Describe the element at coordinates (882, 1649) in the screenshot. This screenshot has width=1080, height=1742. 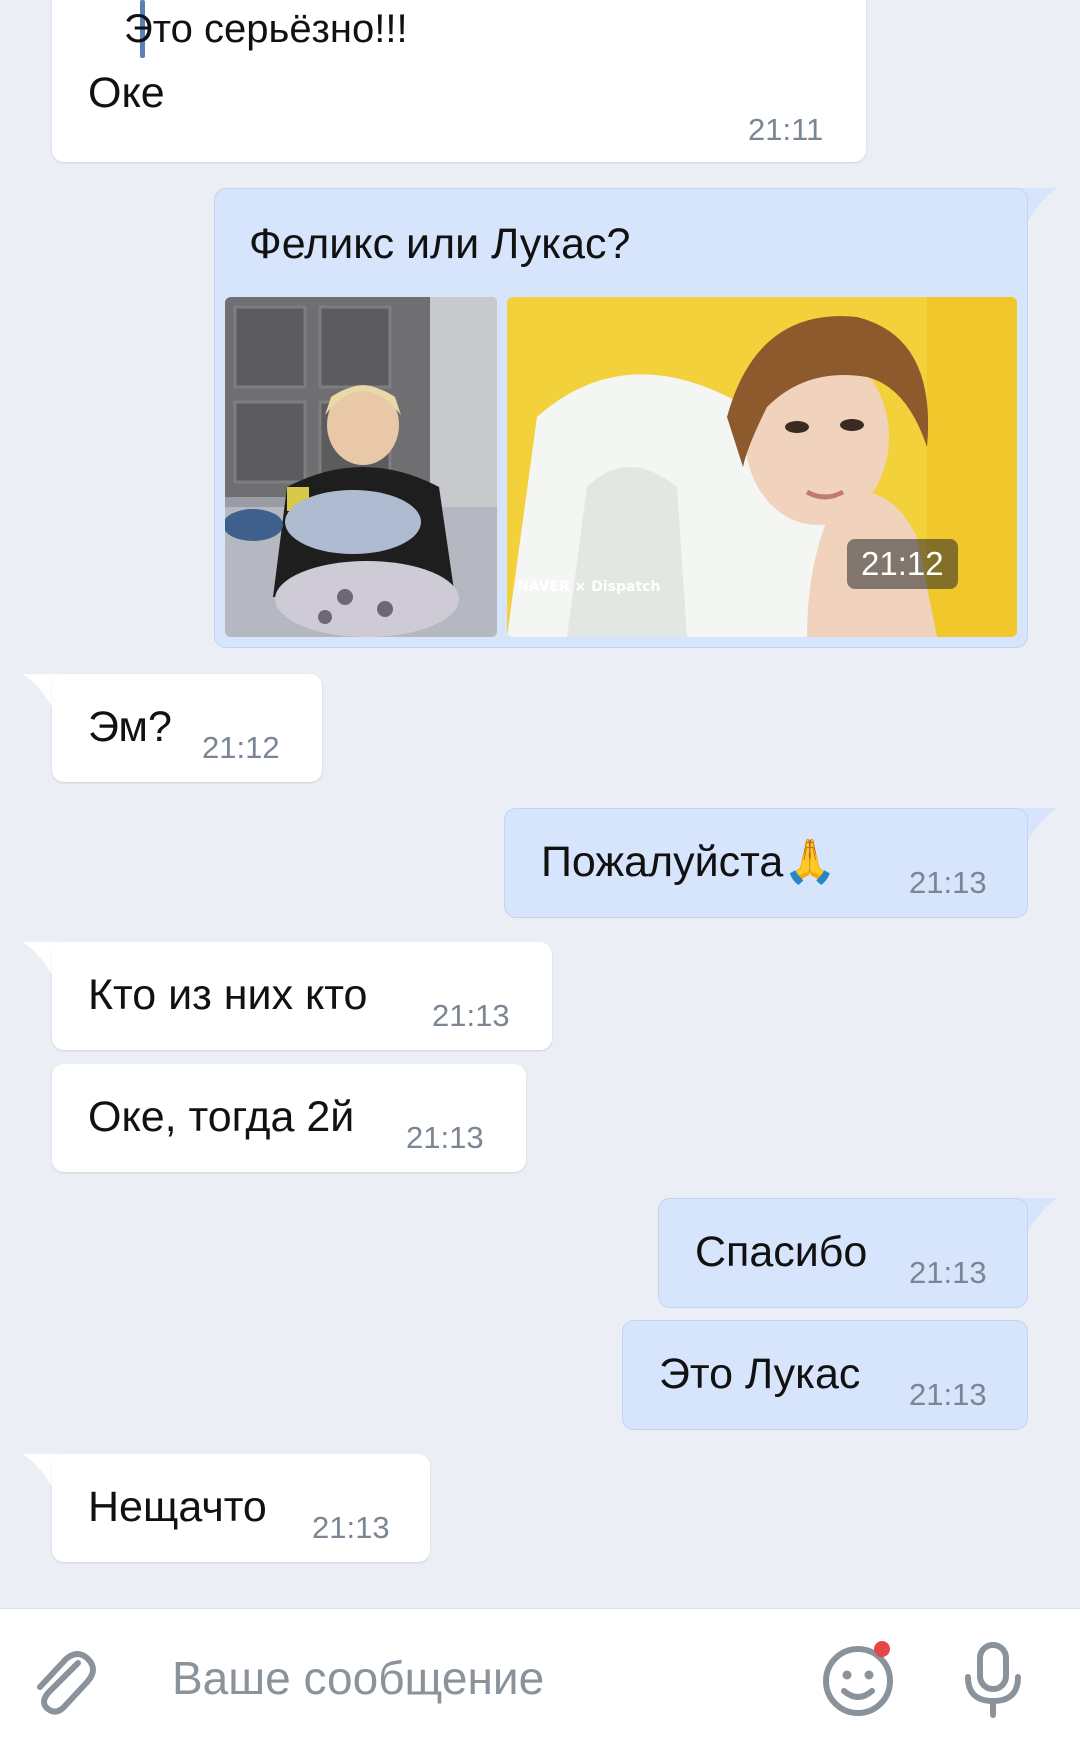
I see `notification-dot` at that location.